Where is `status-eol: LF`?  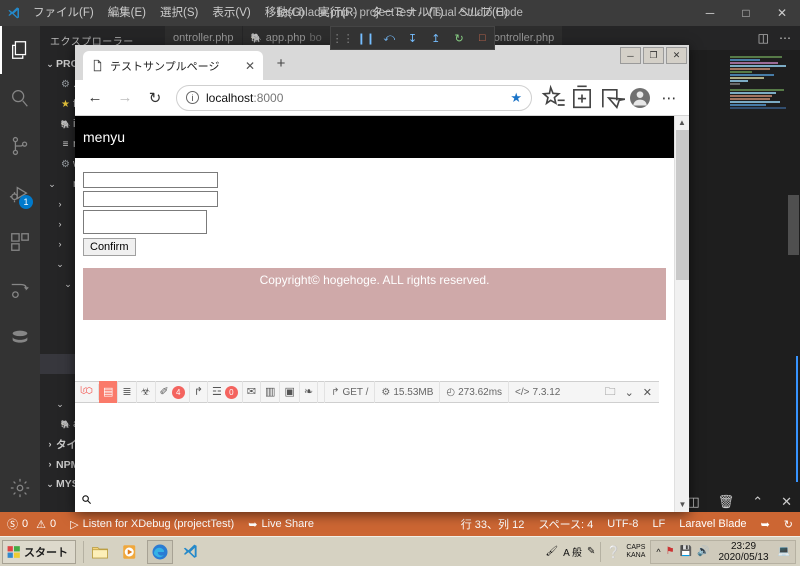
status-eol: LF is located at coordinates (658, 524).